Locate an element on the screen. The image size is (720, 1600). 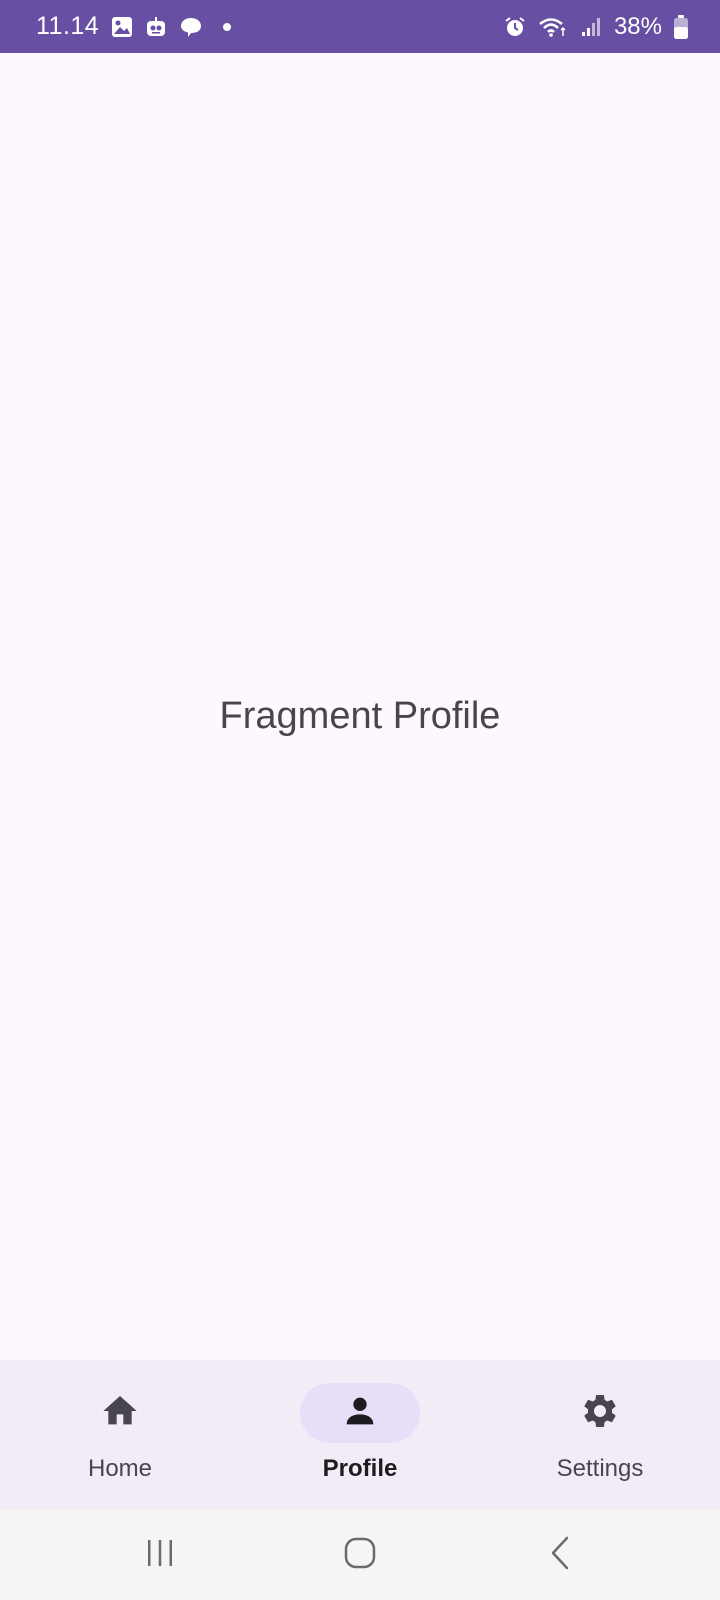
system-navigation-bar is located at coordinates (360, 1555).